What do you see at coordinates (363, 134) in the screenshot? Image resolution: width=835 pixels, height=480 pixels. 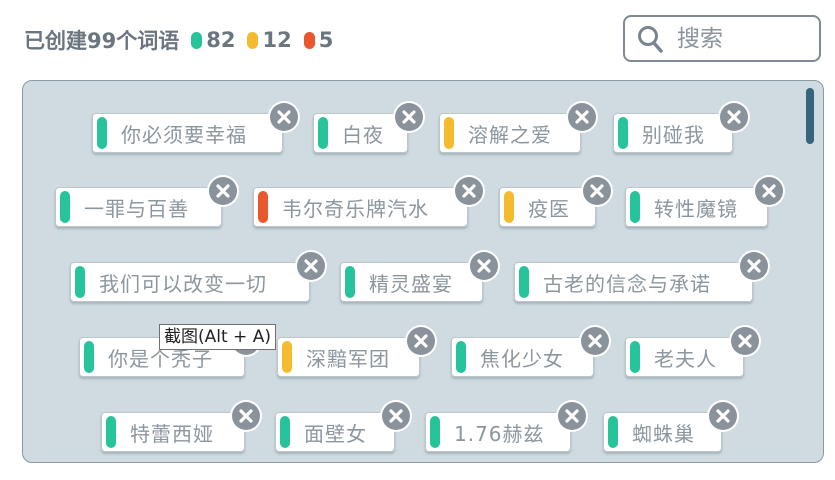 I see `tag-label: 白夜` at bounding box center [363, 134].